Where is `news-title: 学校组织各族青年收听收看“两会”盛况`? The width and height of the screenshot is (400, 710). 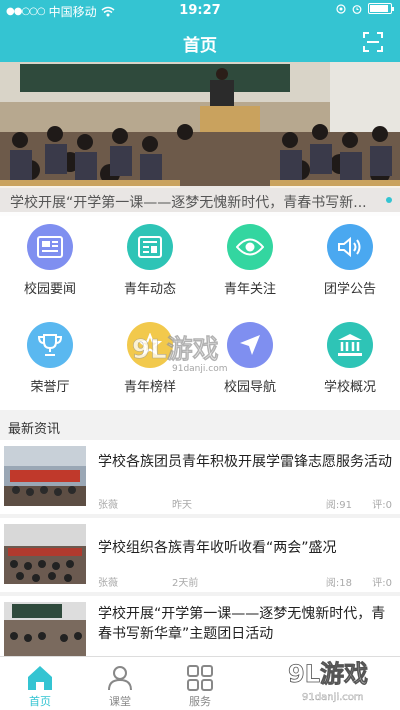 news-title: 学校组织各族青年收听收看“两会”盛况 is located at coordinates (217, 548).